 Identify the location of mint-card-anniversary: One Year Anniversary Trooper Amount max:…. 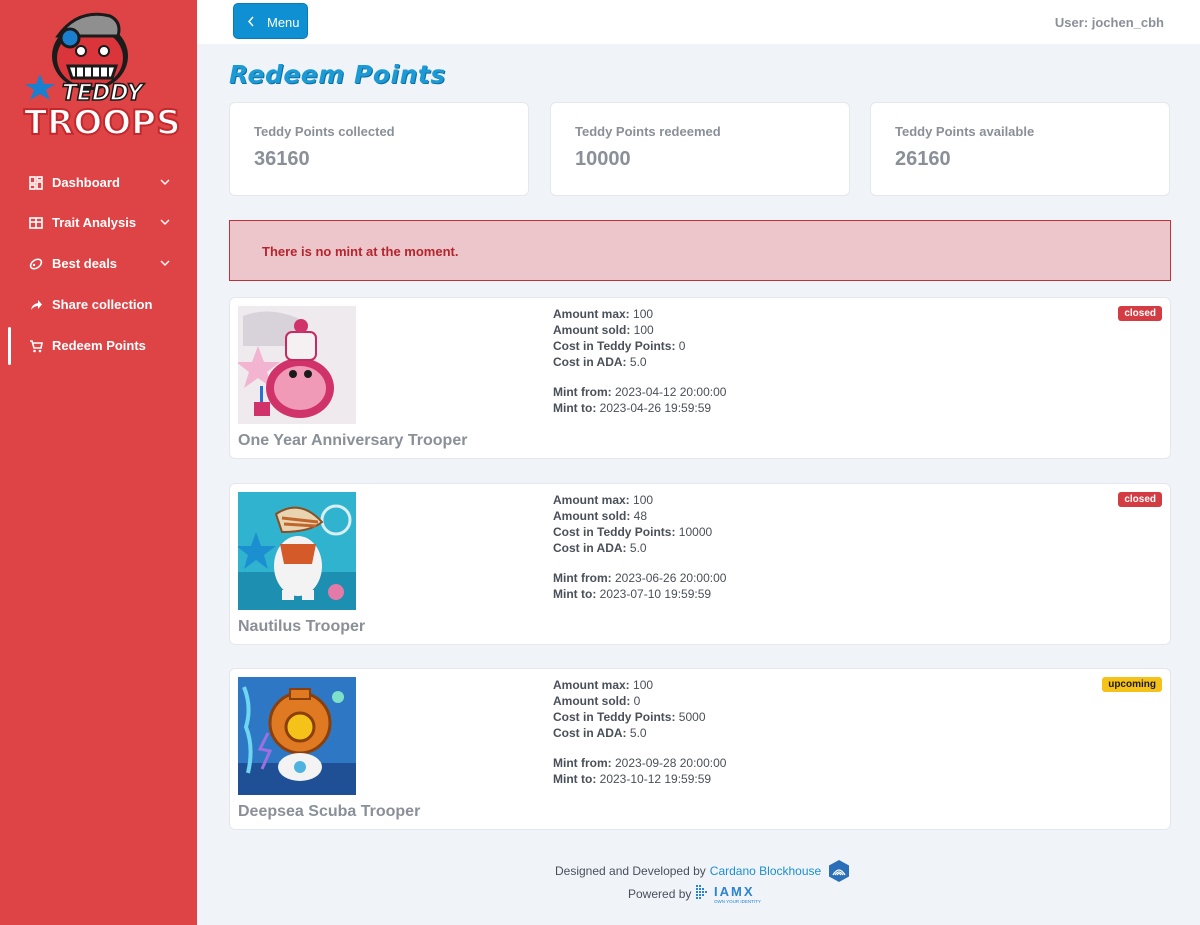
(700, 378).